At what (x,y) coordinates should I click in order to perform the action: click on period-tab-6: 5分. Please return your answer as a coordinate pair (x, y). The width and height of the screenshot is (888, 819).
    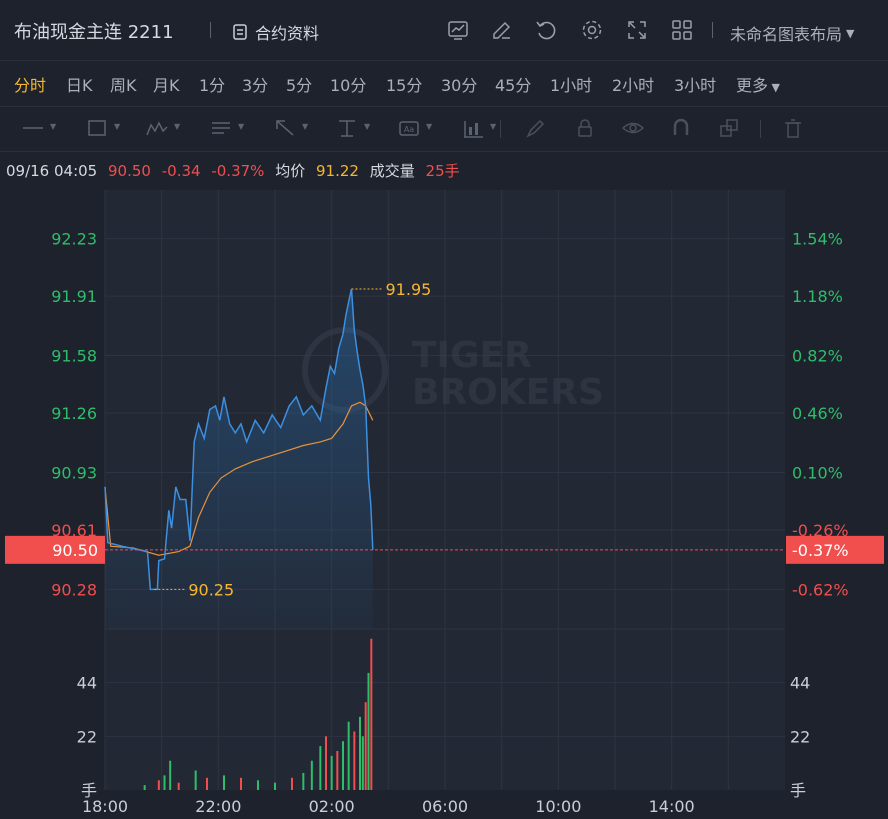
    Looking at the image, I should click on (299, 84).